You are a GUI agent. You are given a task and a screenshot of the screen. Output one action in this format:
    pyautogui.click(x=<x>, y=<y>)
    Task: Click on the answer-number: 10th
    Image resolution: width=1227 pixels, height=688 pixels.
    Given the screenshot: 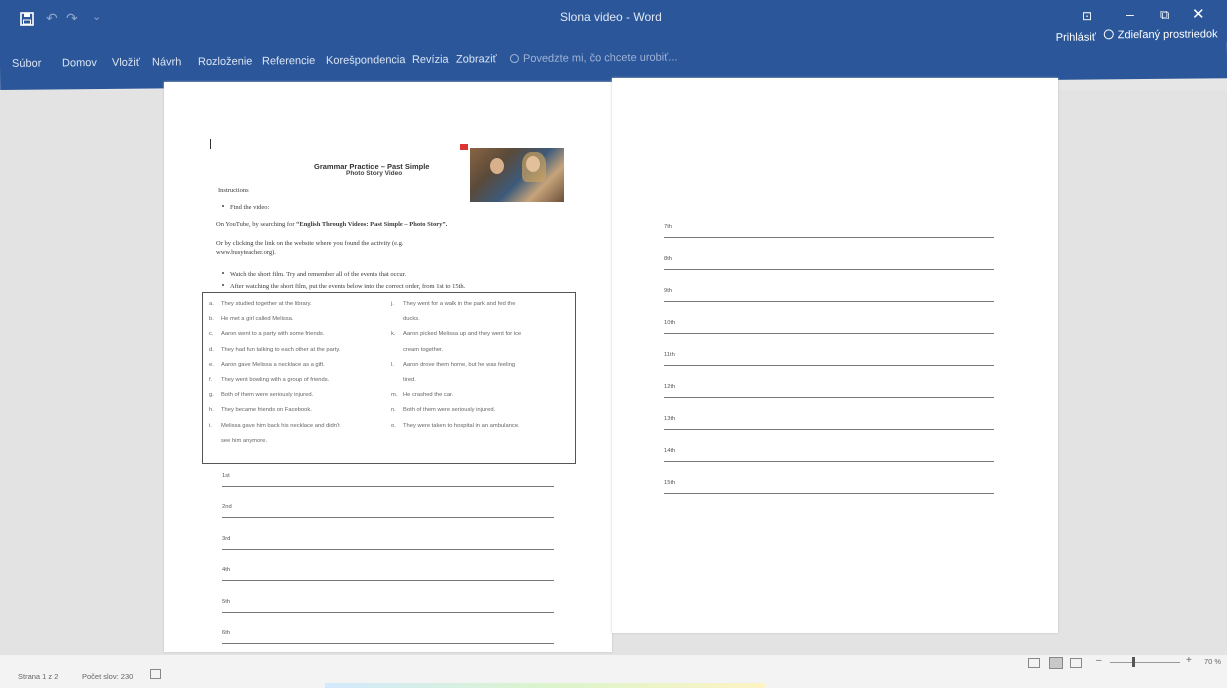 What is the action you would take?
    pyautogui.click(x=670, y=323)
    